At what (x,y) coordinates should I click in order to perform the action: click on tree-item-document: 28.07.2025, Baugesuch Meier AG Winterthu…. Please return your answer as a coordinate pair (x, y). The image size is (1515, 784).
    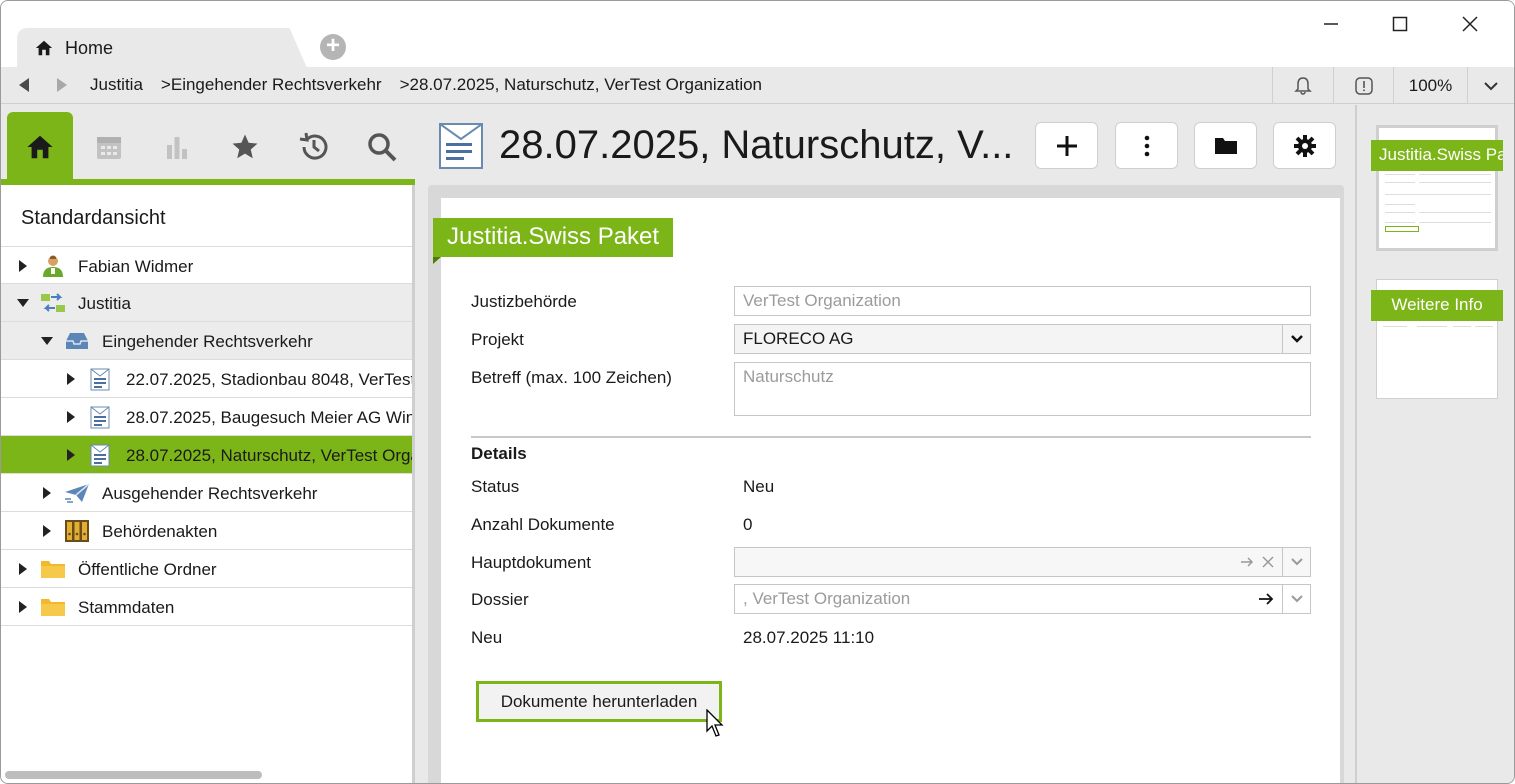
    Looking at the image, I should click on (206, 417).